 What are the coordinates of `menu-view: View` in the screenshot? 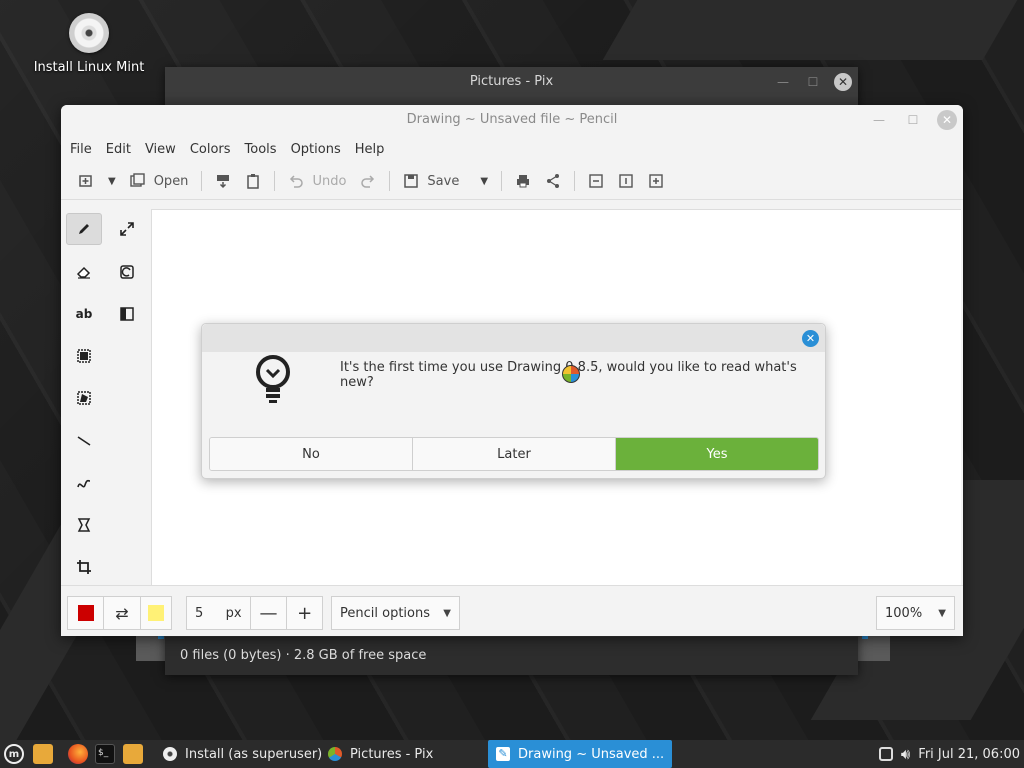 It's located at (160, 149).